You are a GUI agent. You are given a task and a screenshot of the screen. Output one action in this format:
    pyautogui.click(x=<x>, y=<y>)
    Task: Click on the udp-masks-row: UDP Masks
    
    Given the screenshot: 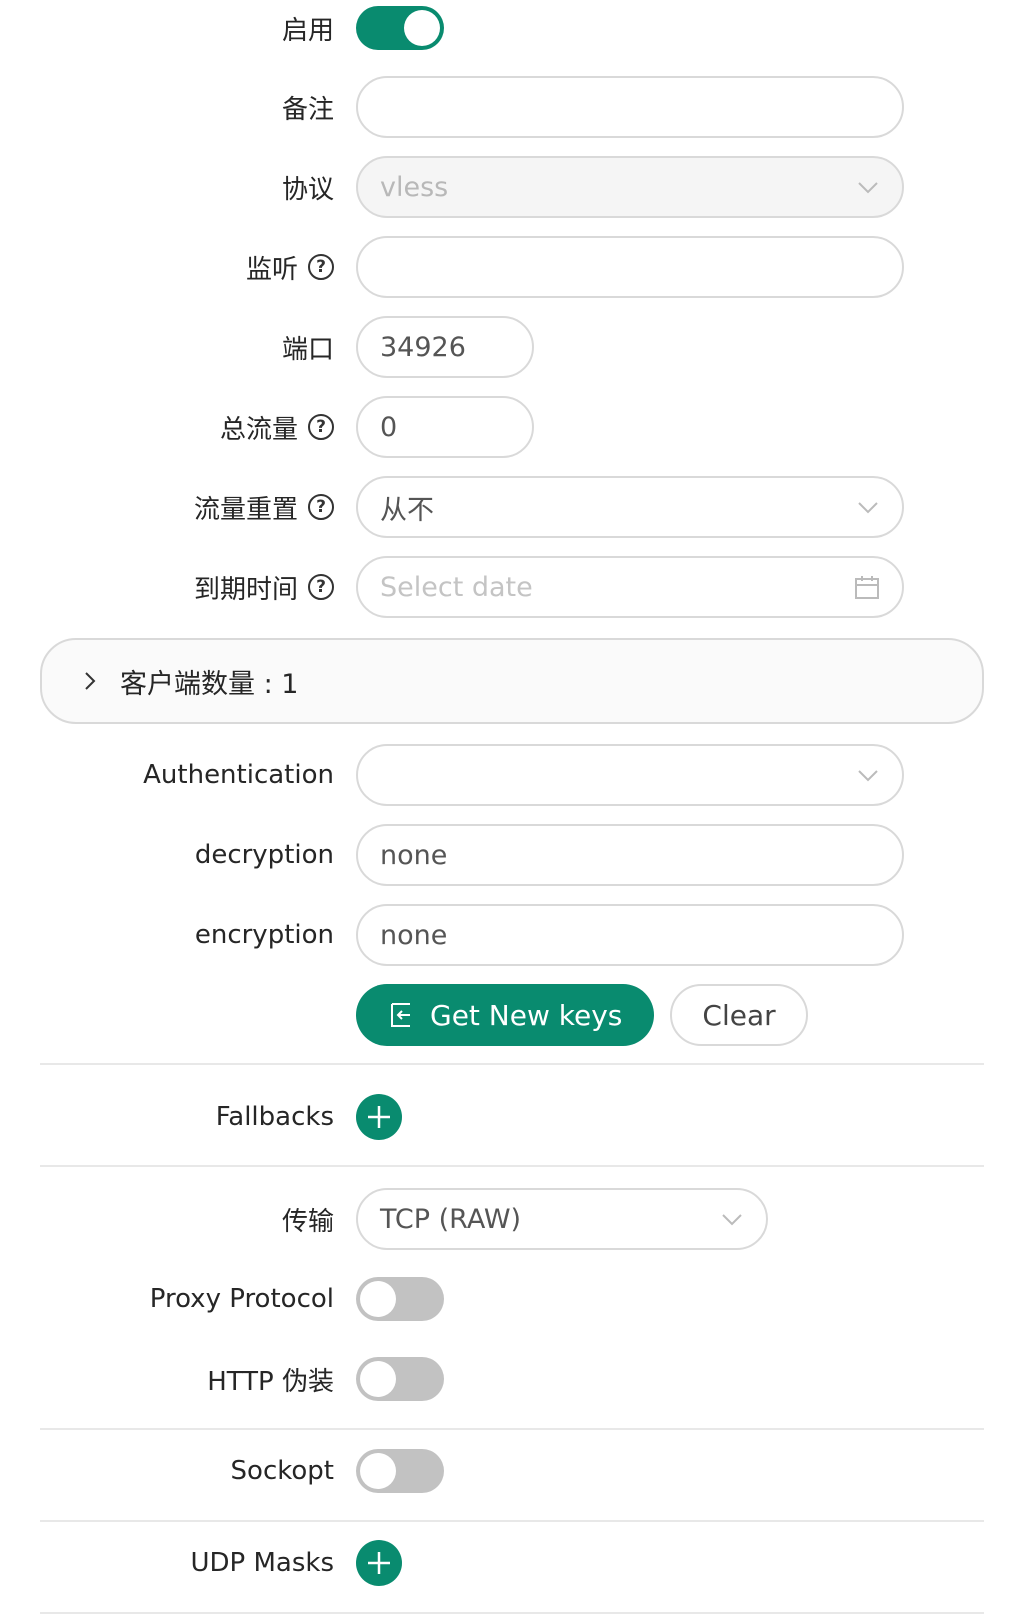 What is the action you would take?
    pyautogui.click(x=517, y=1563)
    